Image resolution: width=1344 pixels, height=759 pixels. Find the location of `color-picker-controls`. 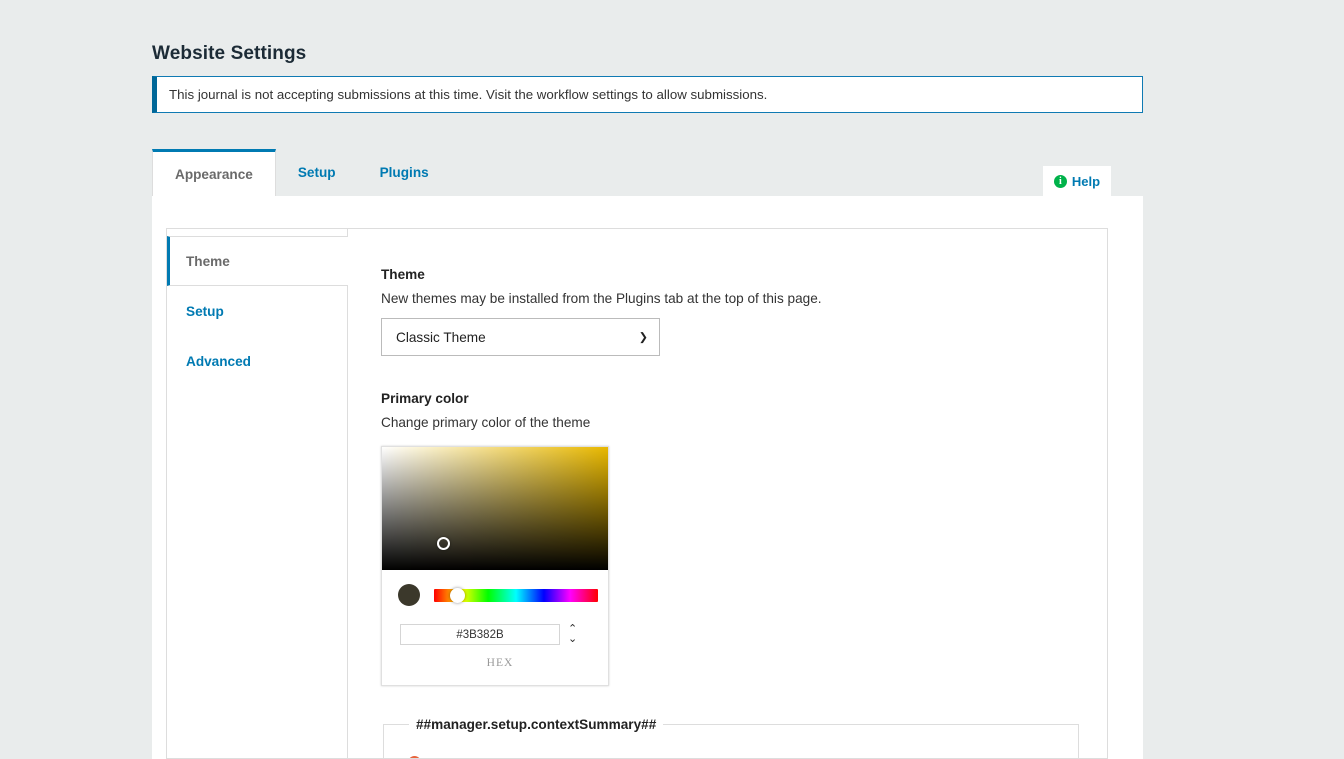

color-picker-controls is located at coordinates (495, 593).